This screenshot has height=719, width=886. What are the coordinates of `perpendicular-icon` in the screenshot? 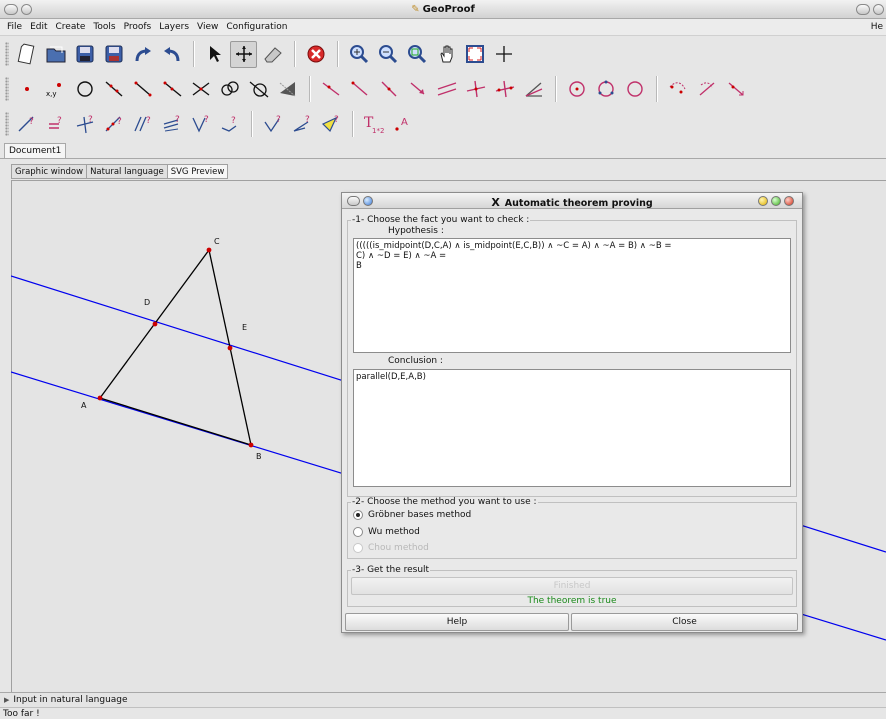 It's located at (475, 89).